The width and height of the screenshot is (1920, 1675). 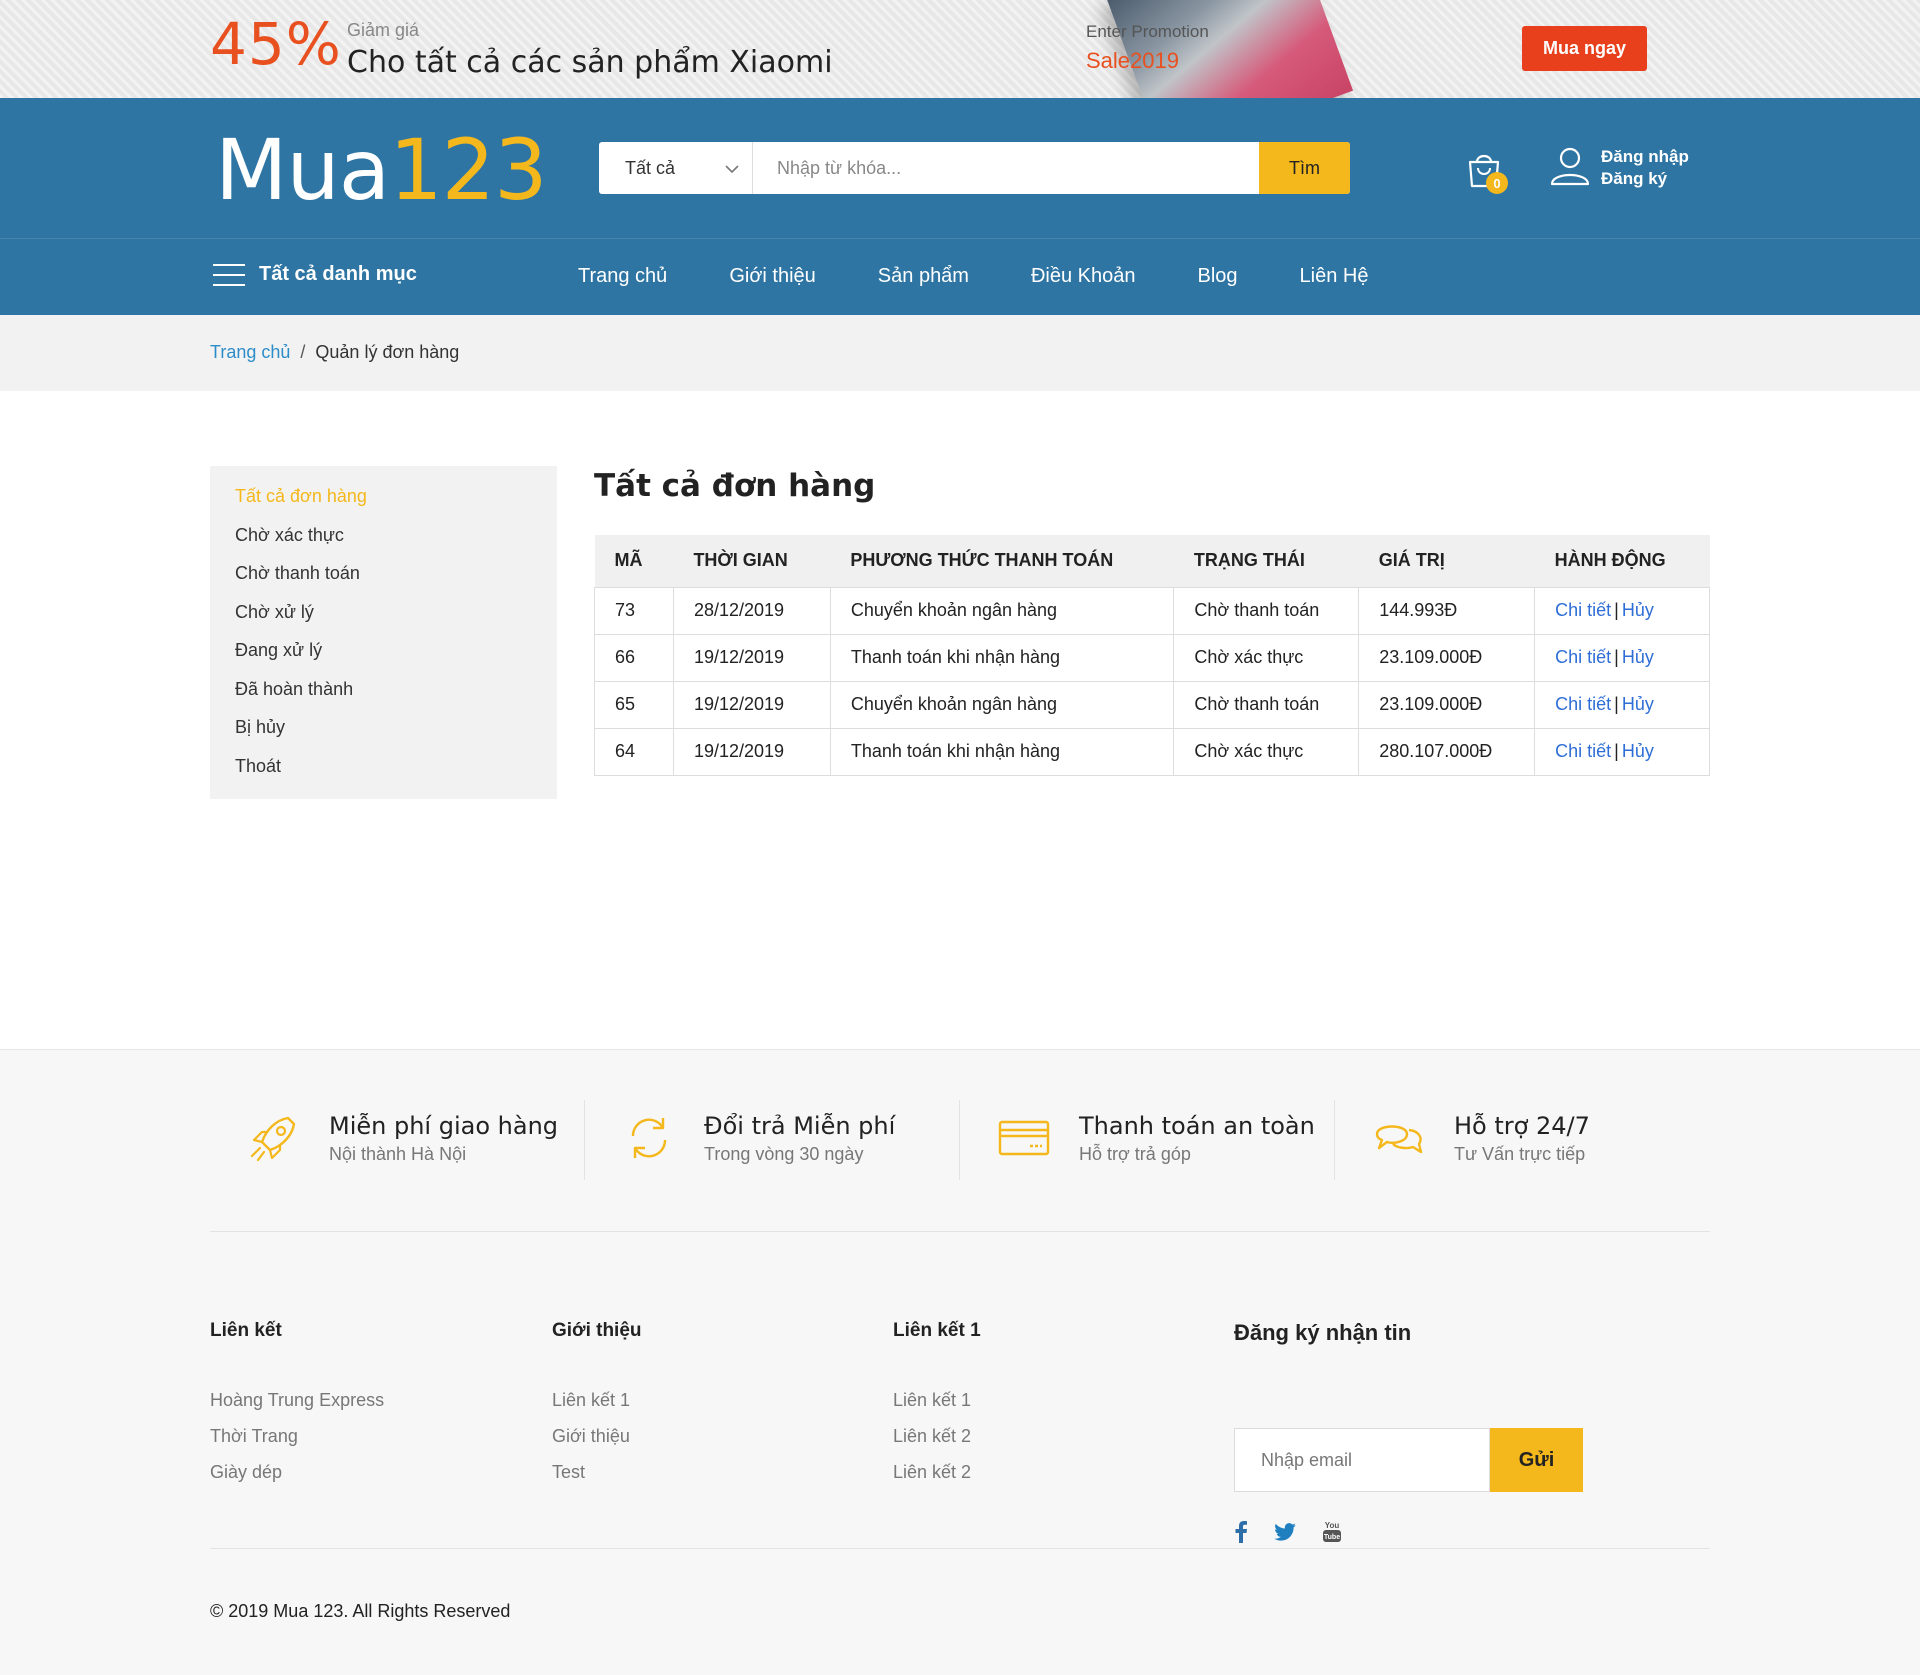 What do you see at coordinates (396, 620) in the screenshot?
I see `sidebar-item-pending-processing: Chờ xử lý` at bounding box center [396, 620].